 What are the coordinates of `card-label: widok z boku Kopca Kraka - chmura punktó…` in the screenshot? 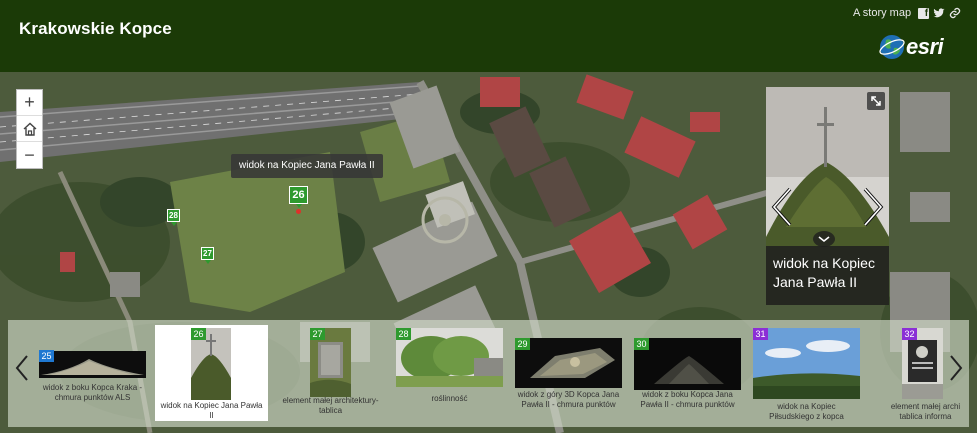 It's located at (92, 392).